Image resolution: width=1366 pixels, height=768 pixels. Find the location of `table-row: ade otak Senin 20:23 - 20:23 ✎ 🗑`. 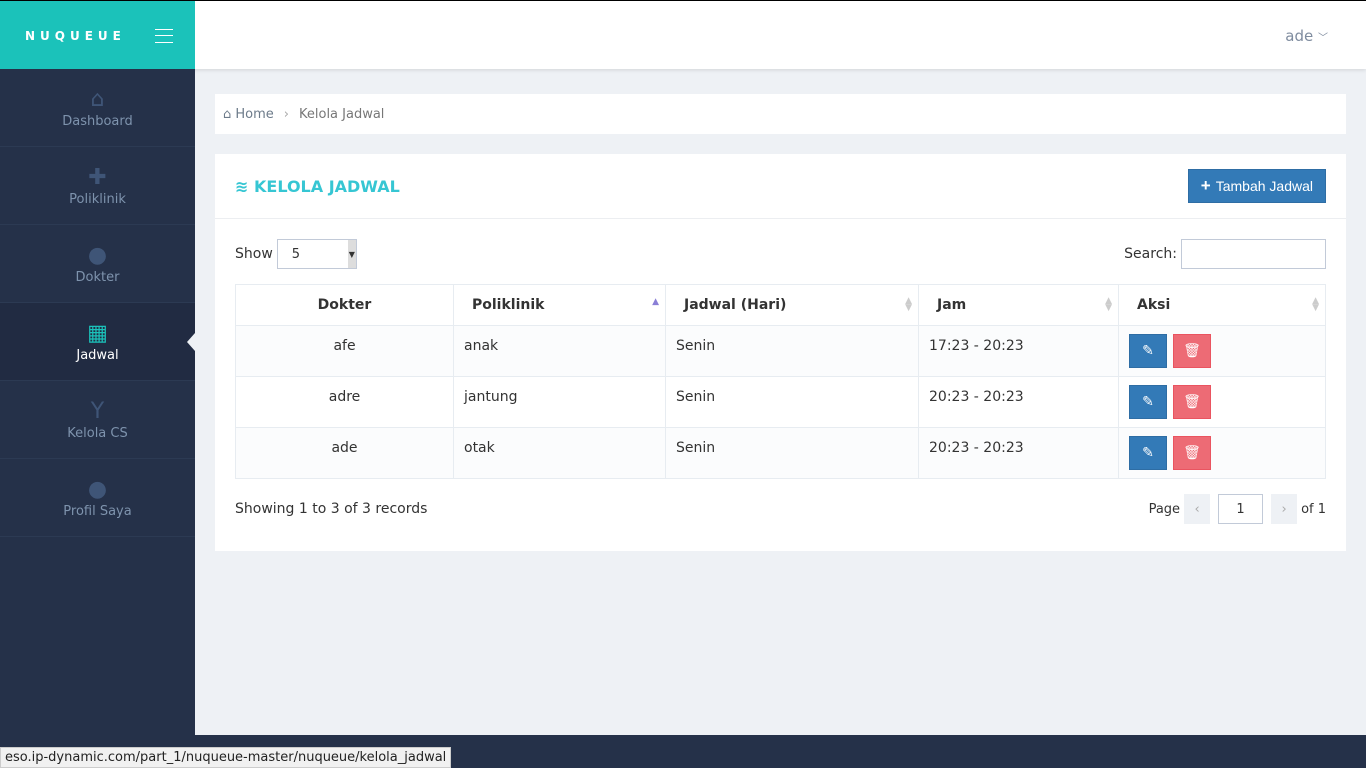

table-row: ade otak Senin 20:23 - 20:23 ✎ 🗑 is located at coordinates (780, 453).